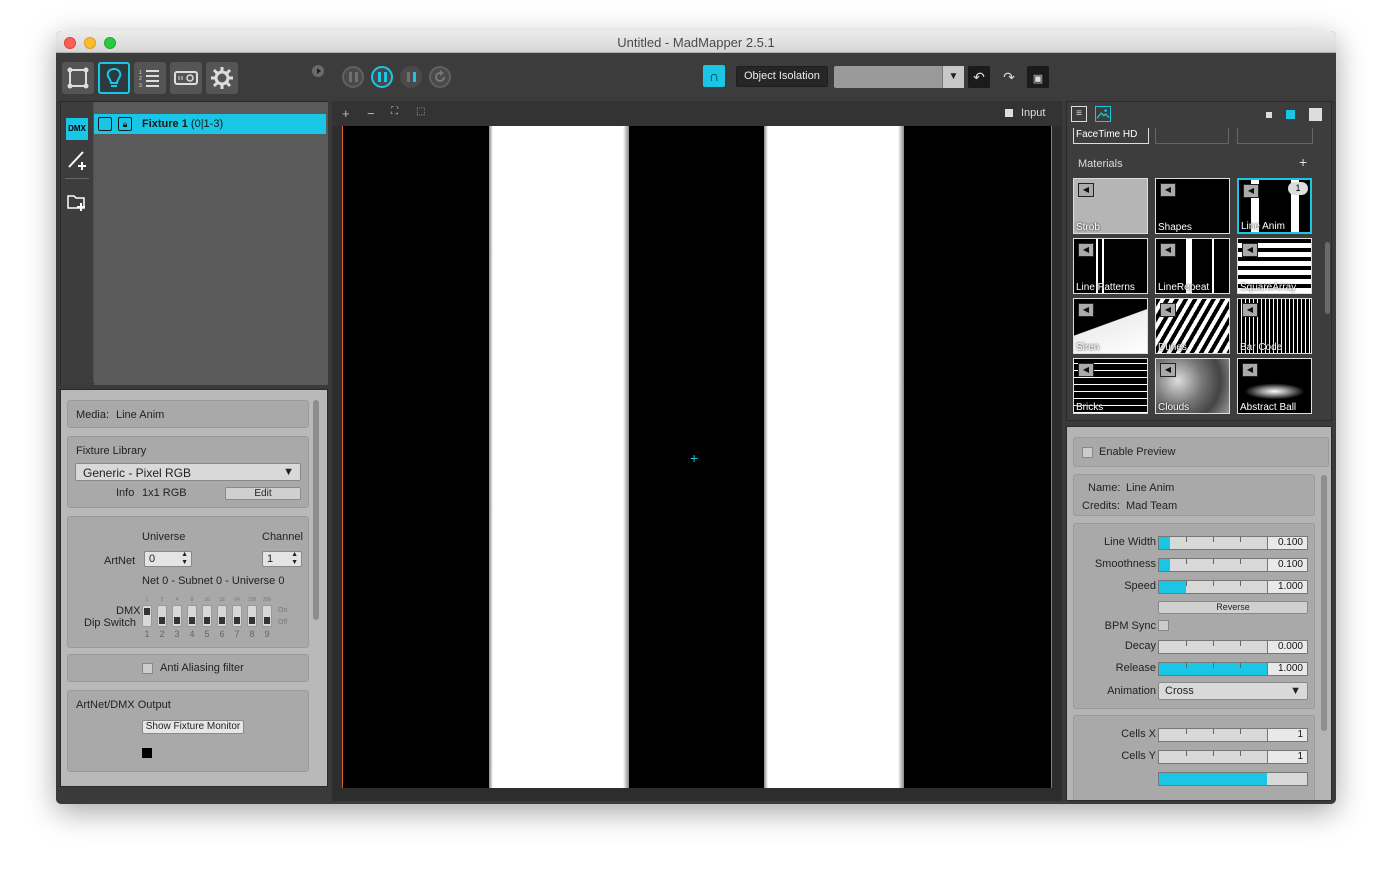  I want to click on zoom-in-button: +, so click(346, 113).